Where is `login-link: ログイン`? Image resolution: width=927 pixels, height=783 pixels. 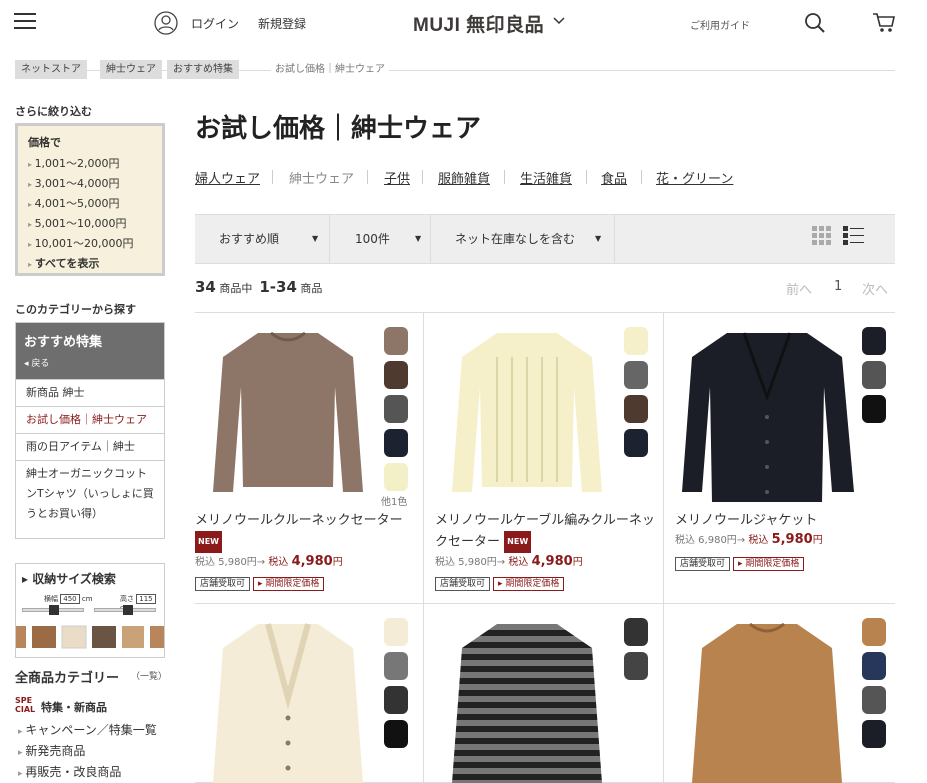 login-link: ログイン is located at coordinates (215, 23).